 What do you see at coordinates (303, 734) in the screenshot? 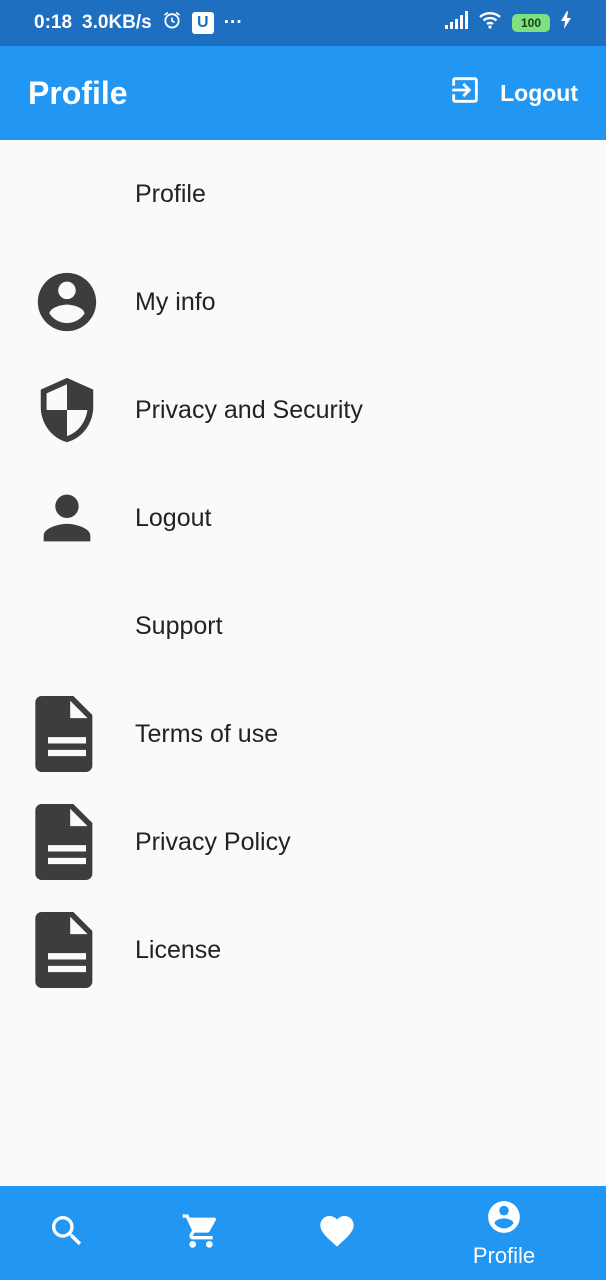
I see `list-item-terms-of-use: Terms of use` at bounding box center [303, 734].